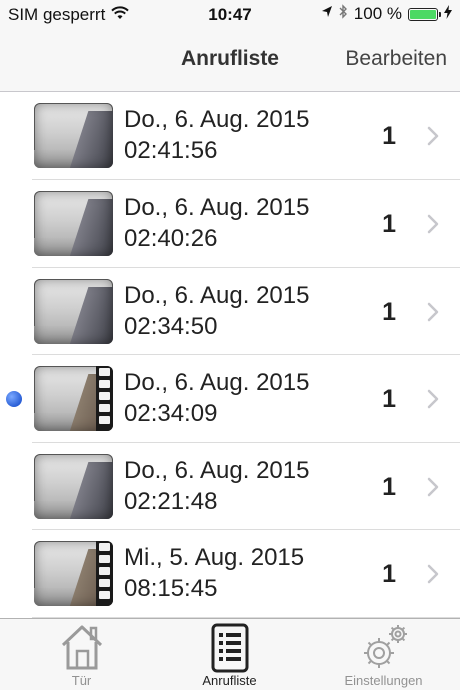  I want to click on navigation-bar: Anrufliste Bearbeiten, so click(230, 61).